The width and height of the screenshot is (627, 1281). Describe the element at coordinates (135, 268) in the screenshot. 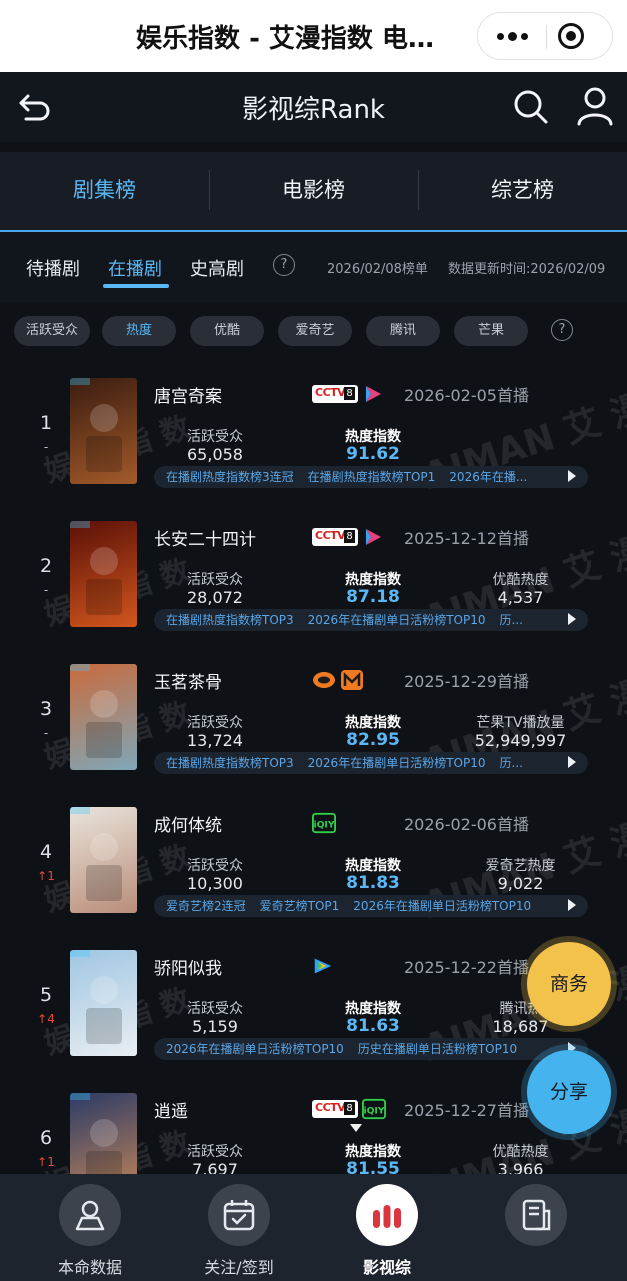

I see `subtab-airing: 在播剧` at that location.